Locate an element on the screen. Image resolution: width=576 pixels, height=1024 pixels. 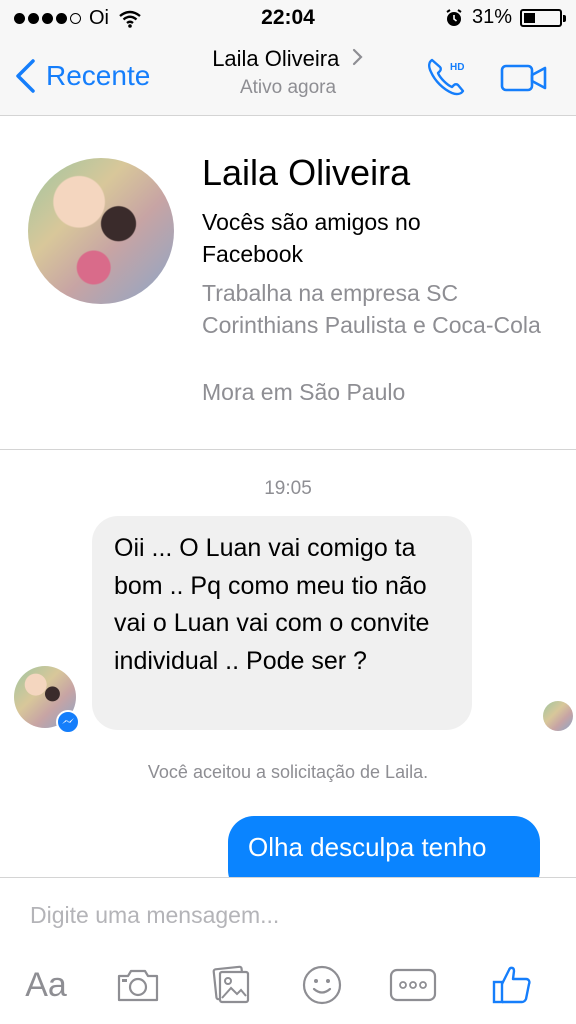
profile-avatar is located at coordinates (101, 231).